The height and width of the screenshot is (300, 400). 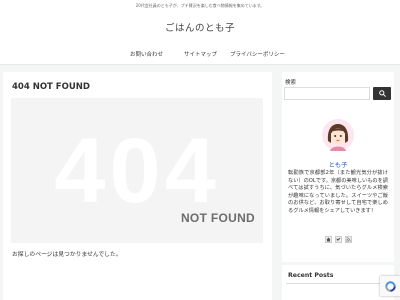 I want to click on recent-posts-widget: Recent Posts, so click(x=338, y=282).